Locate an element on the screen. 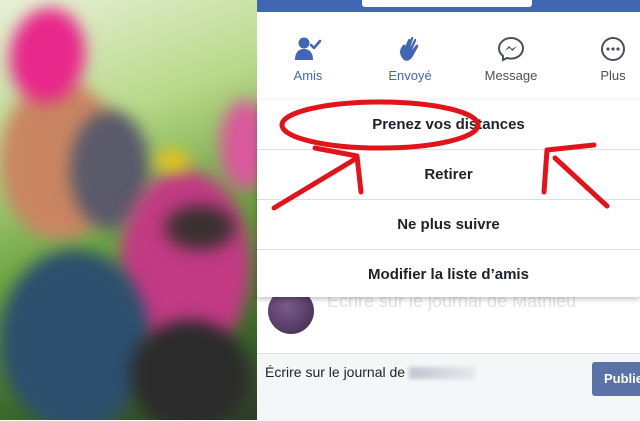  menu-caret is located at coordinates (310, 95).